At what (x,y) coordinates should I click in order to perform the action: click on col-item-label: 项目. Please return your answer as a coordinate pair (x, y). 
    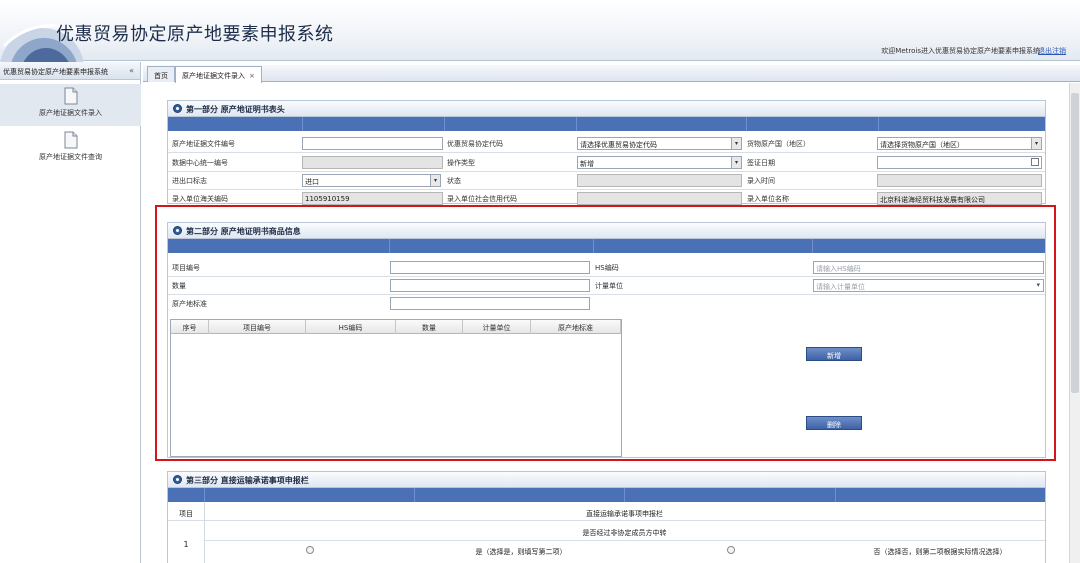
    Looking at the image, I should click on (186, 514).